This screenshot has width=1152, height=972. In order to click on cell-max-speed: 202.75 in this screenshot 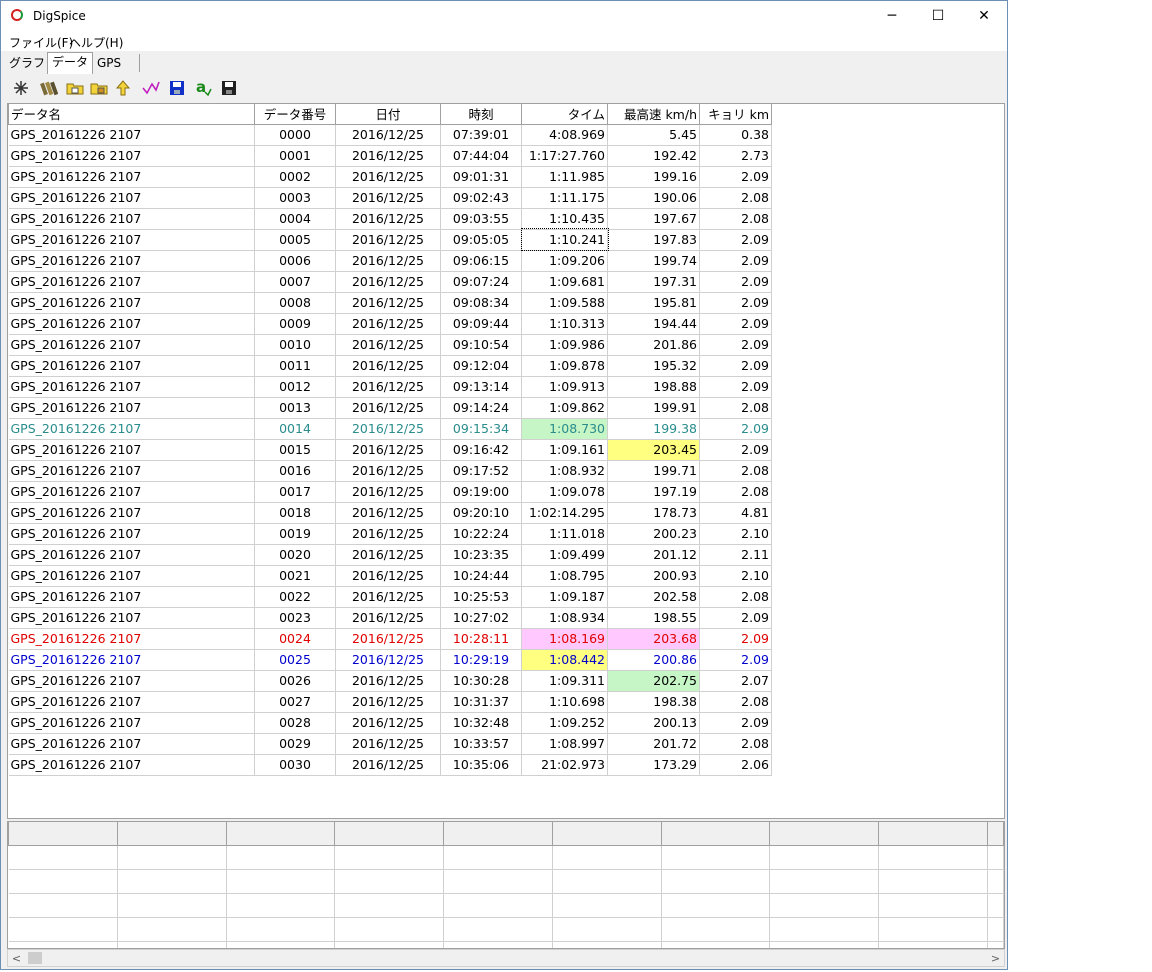, I will do `click(653, 681)`.